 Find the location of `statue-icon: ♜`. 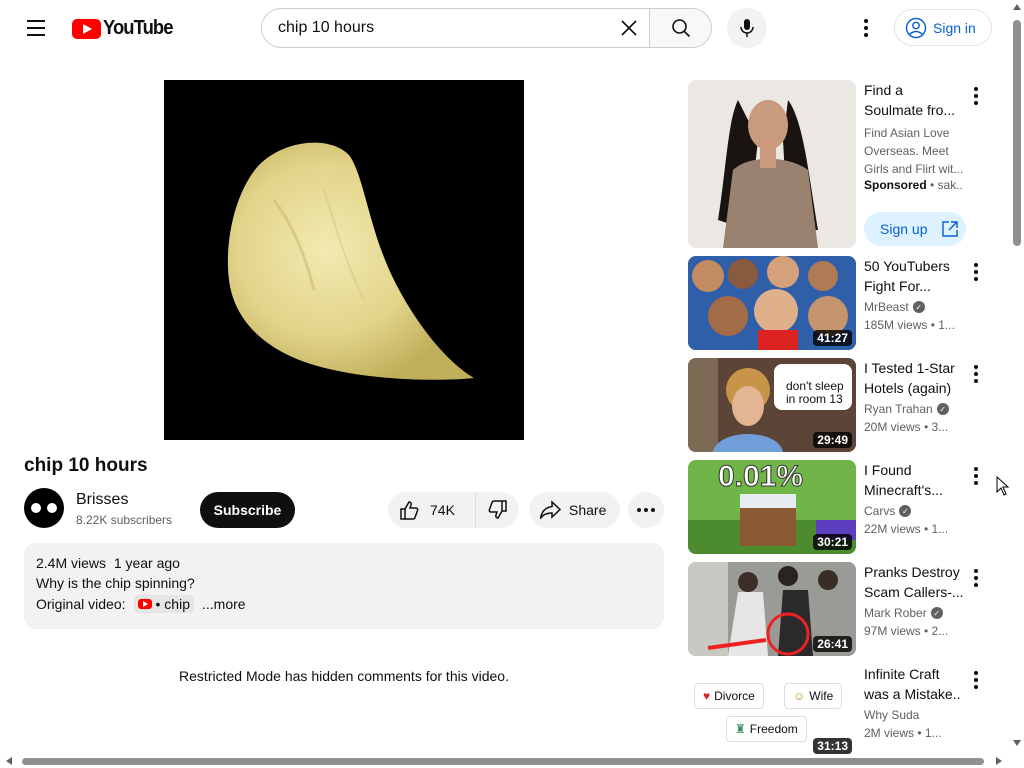

statue-icon: ♜ is located at coordinates (740, 729).